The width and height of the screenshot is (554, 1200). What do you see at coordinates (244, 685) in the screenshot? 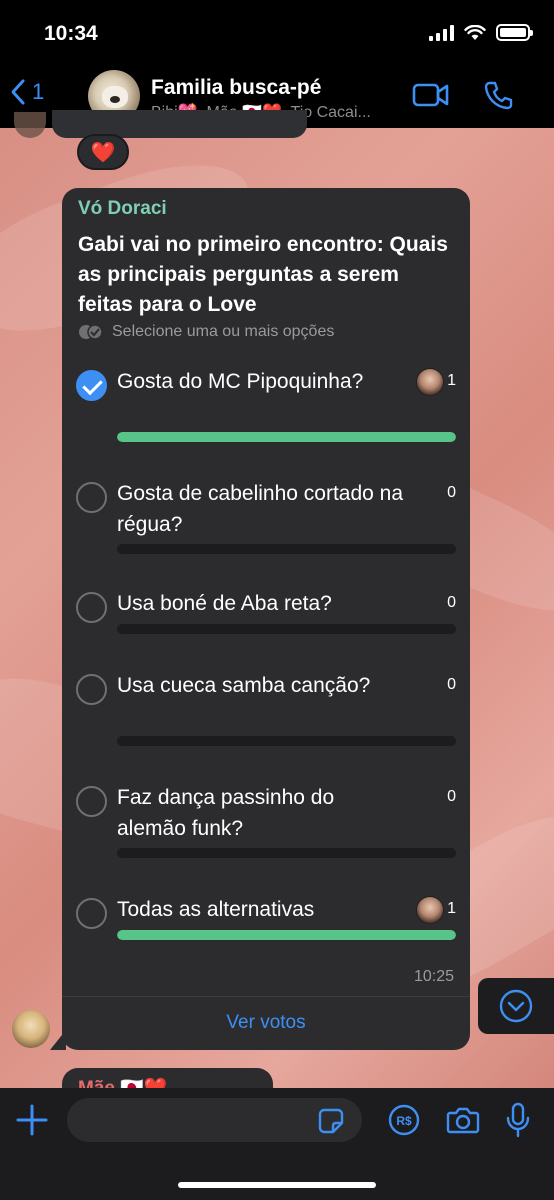
I see `poll-option-label: Usa cueca samba canção?` at bounding box center [244, 685].